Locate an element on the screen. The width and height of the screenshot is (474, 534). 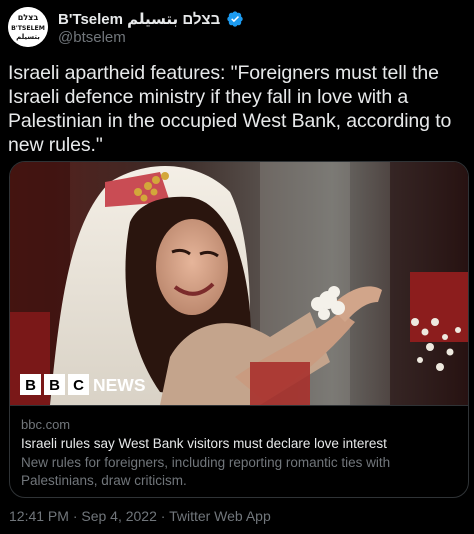
handle: @btselem is located at coordinates (92, 37).